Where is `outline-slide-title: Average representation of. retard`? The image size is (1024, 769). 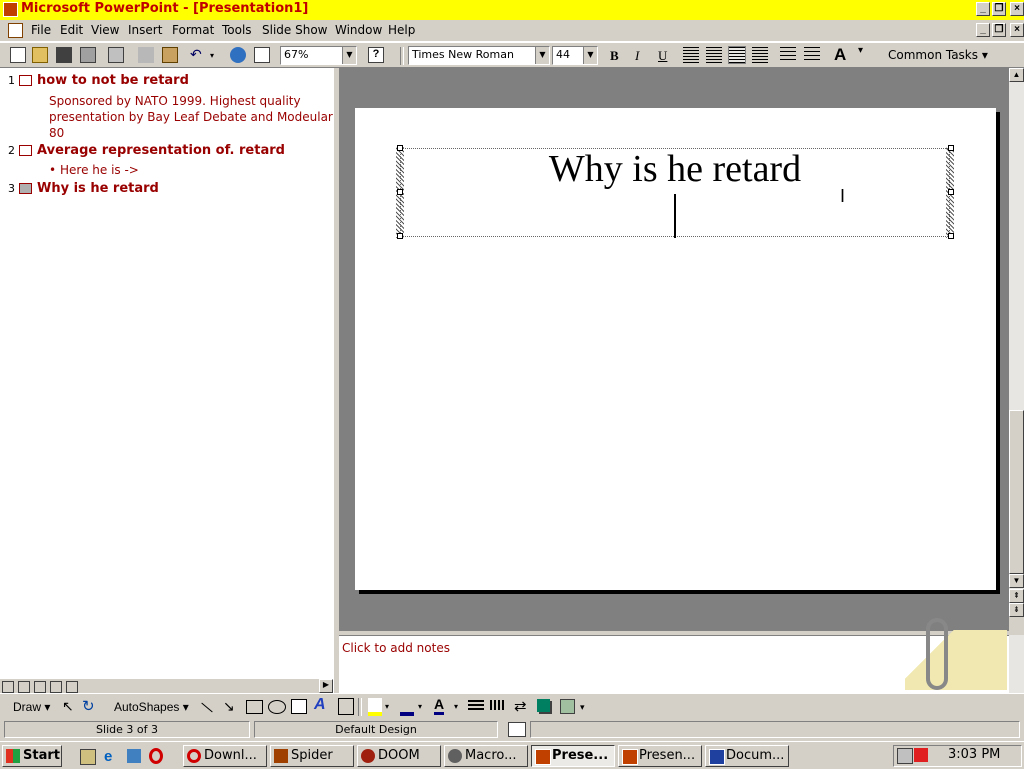
outline-slide-title: Average representation of. retard is located at coordinates (161, 150).